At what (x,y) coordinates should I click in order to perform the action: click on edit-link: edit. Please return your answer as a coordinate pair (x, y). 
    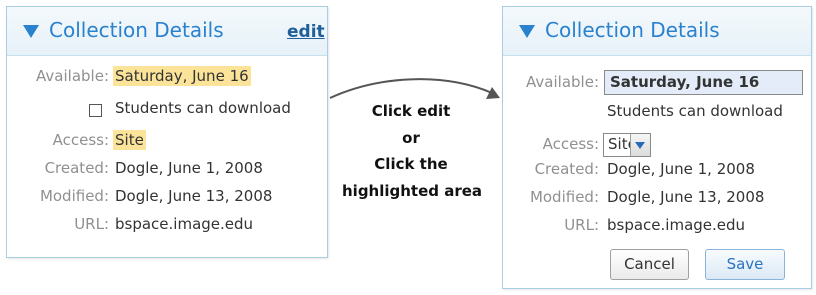
    Looking at the image, I should click on (306, 32).